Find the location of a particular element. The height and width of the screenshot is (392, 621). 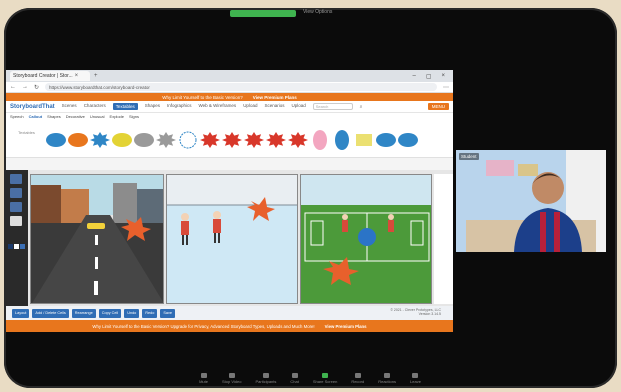

new-tab-icon: + is located at coordinates (96, 76).